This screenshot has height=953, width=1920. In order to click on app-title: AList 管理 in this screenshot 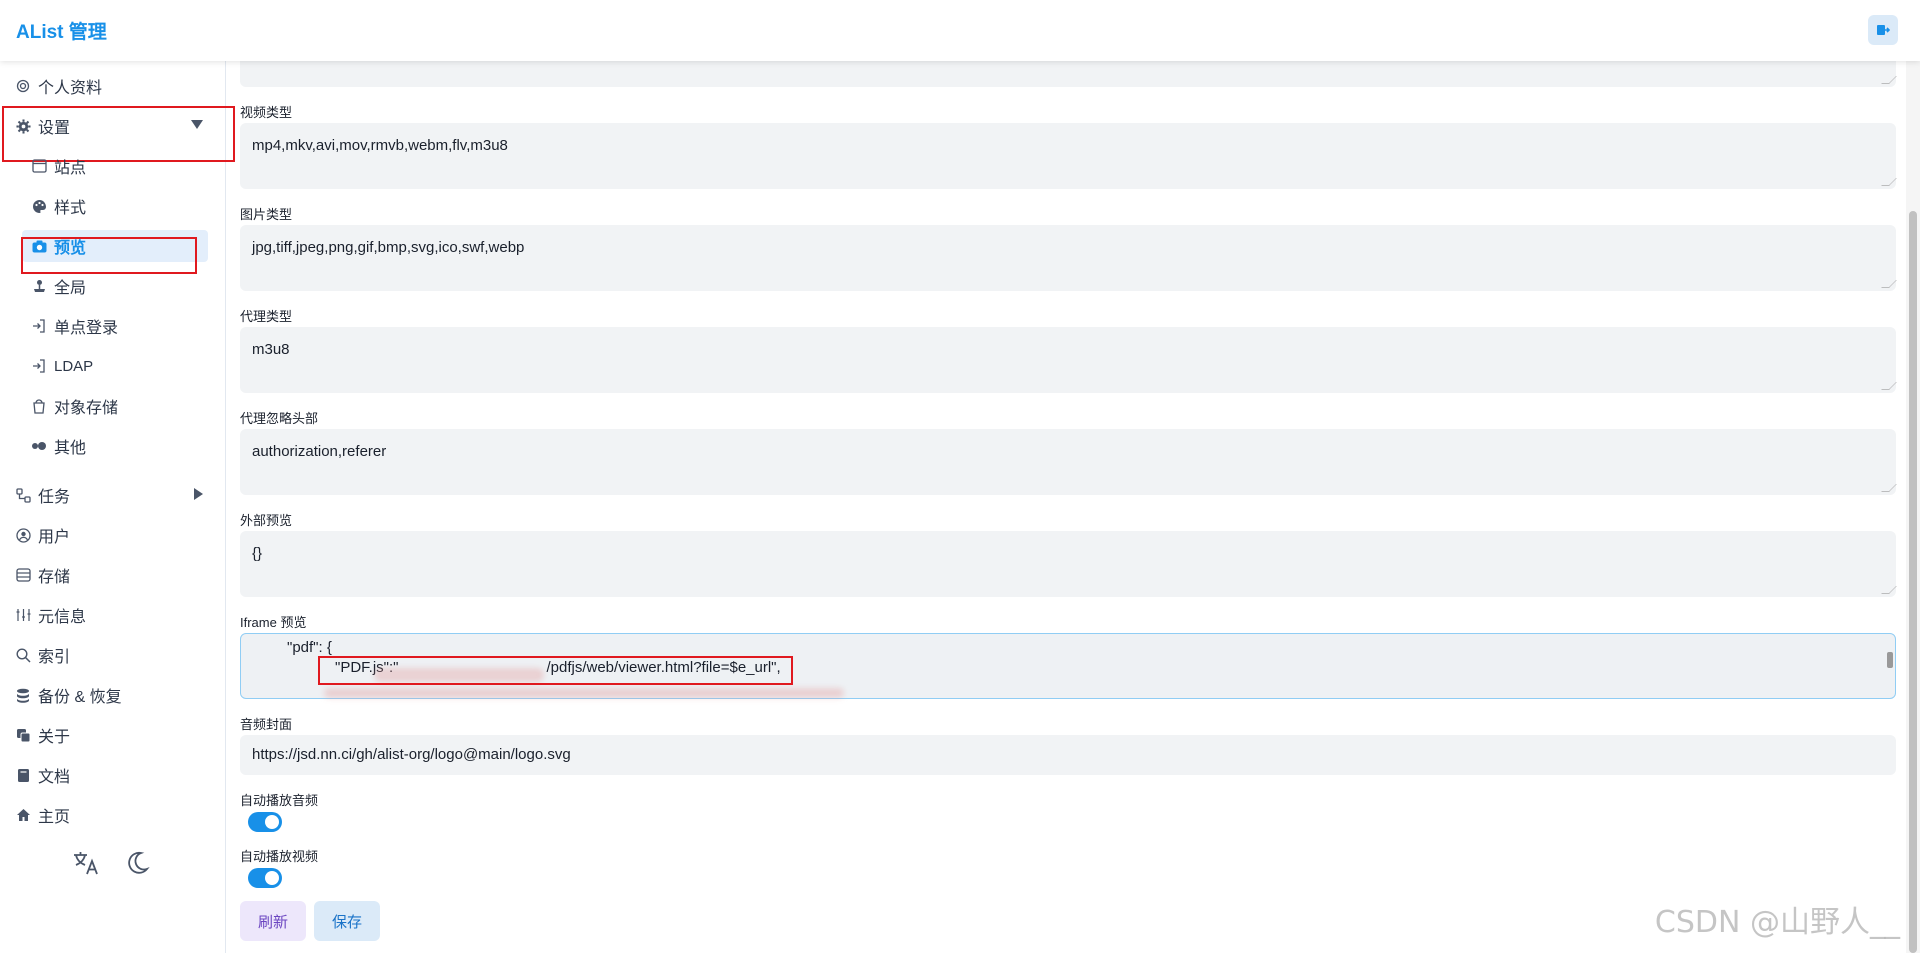, I will do `click(61, 32)`.